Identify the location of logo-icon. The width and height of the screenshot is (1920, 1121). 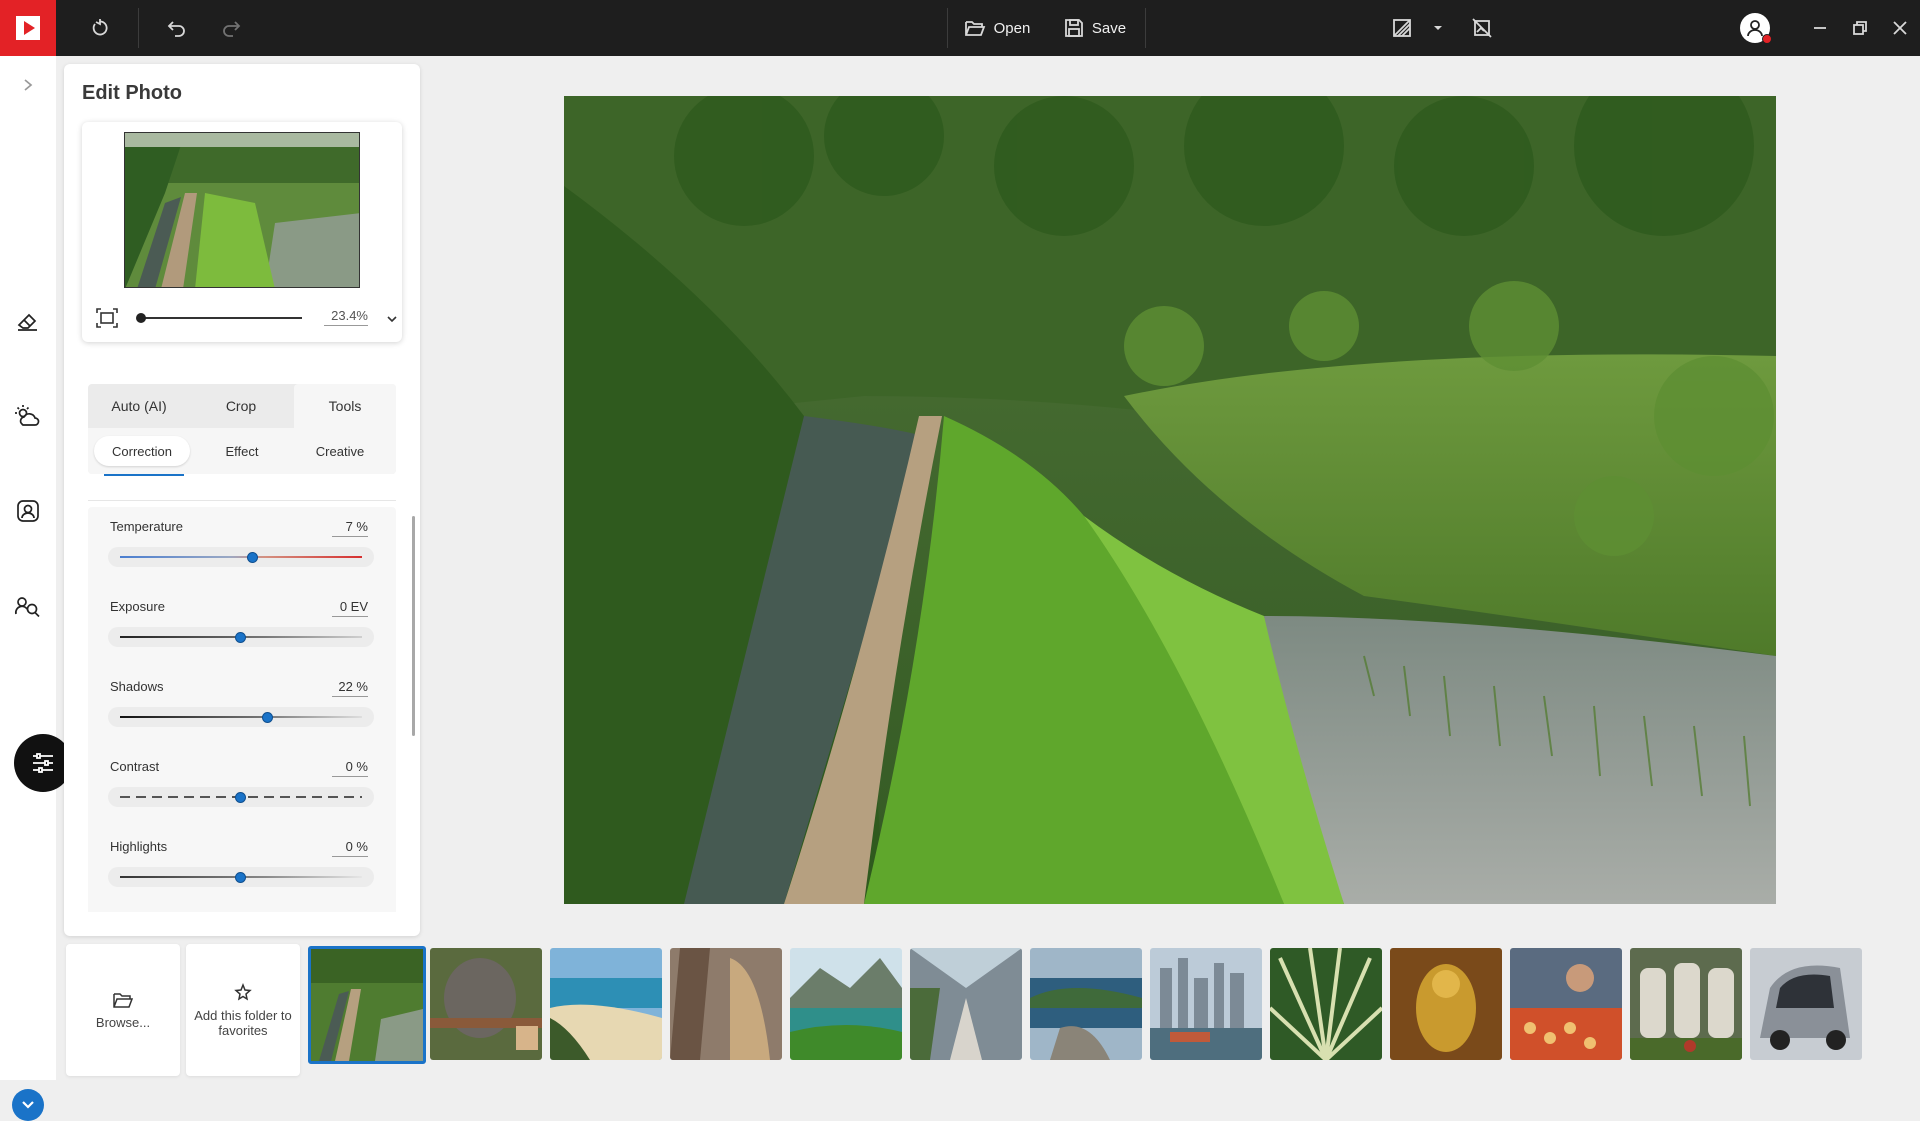
(28, 28).